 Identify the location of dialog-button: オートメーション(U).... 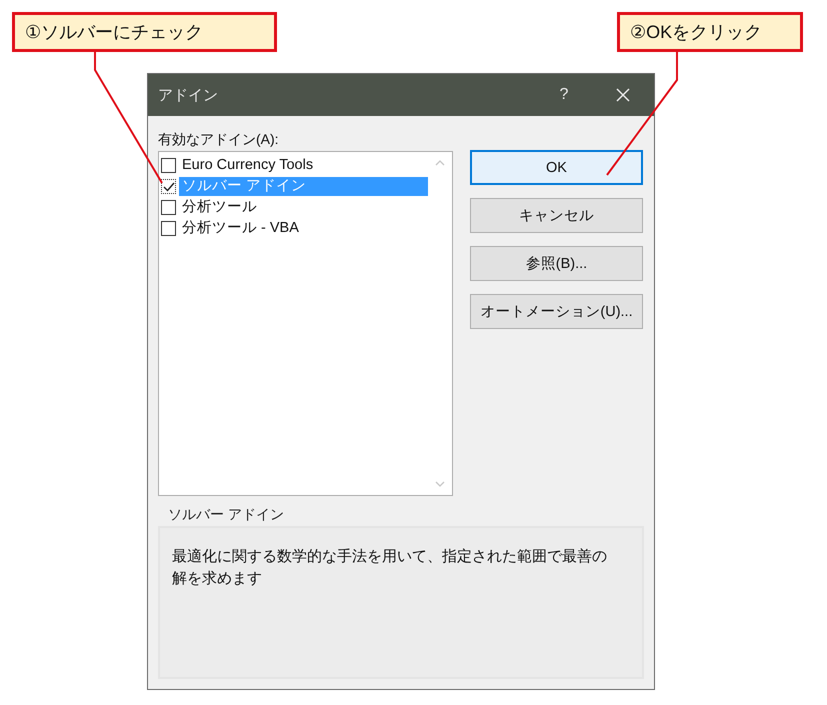
(556, 311).